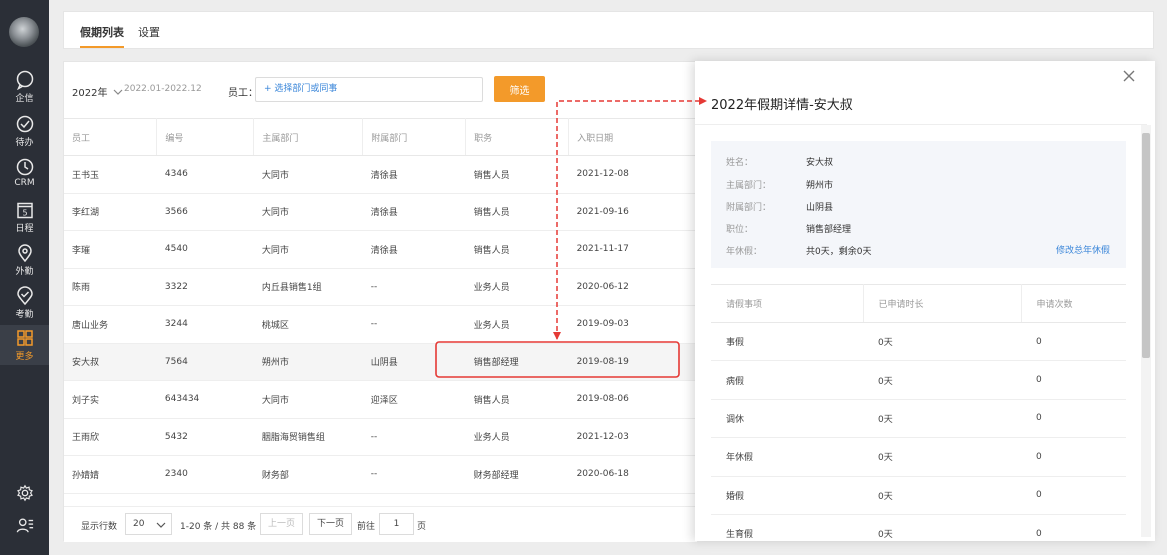  What do you see at coordinates (24, 262) in the screenshot?
I see `nav-field: 外勤` at bounding box center [24, 262].